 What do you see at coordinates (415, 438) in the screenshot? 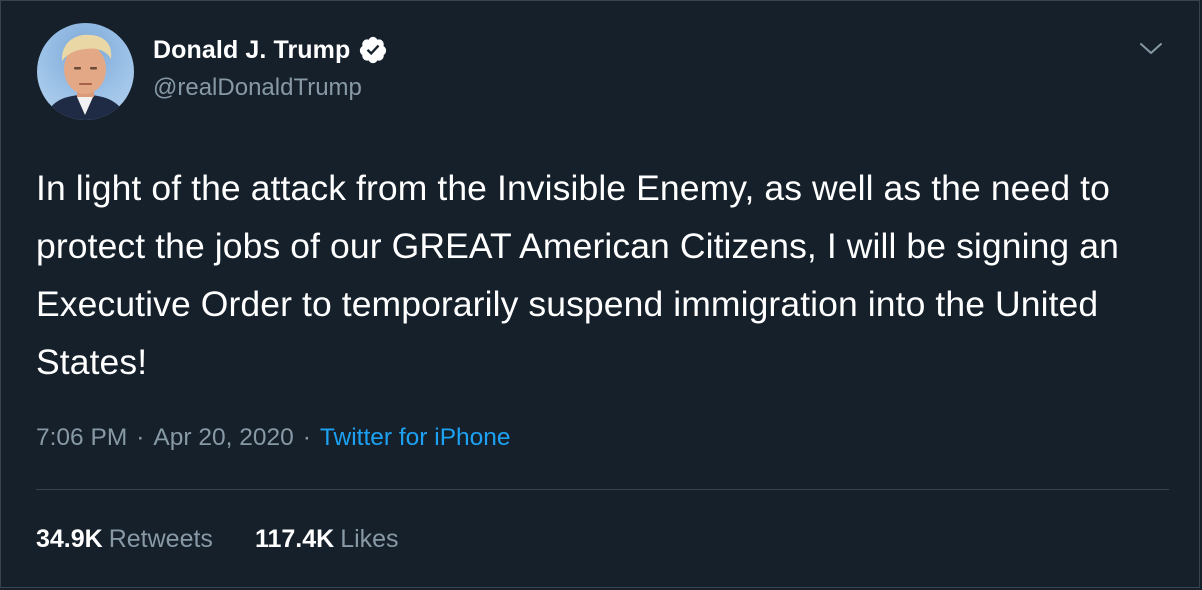
I see `tweet-source-link: Twitter for iPhone` at bounding box center [415, 438].